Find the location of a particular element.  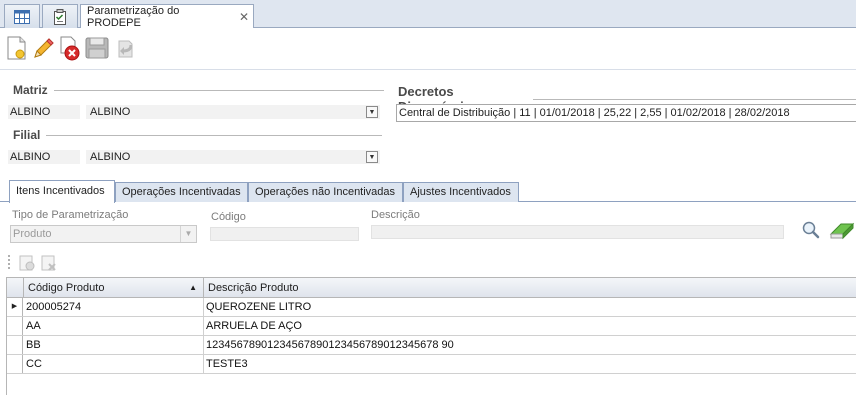

filial-title: Filial is located at coordinates (27, 135).